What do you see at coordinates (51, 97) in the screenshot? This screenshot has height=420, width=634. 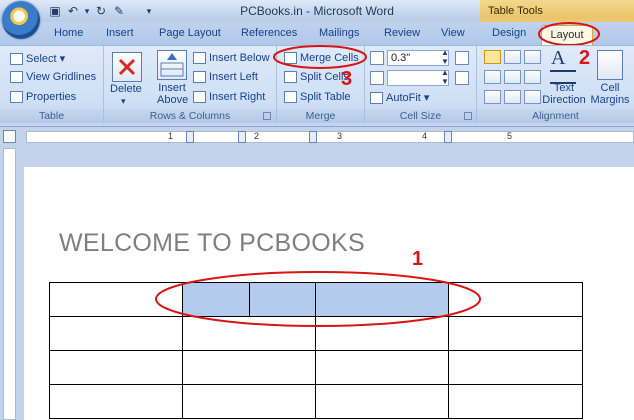 I see `properties-label: Properties` at bounding box center [51, 97].